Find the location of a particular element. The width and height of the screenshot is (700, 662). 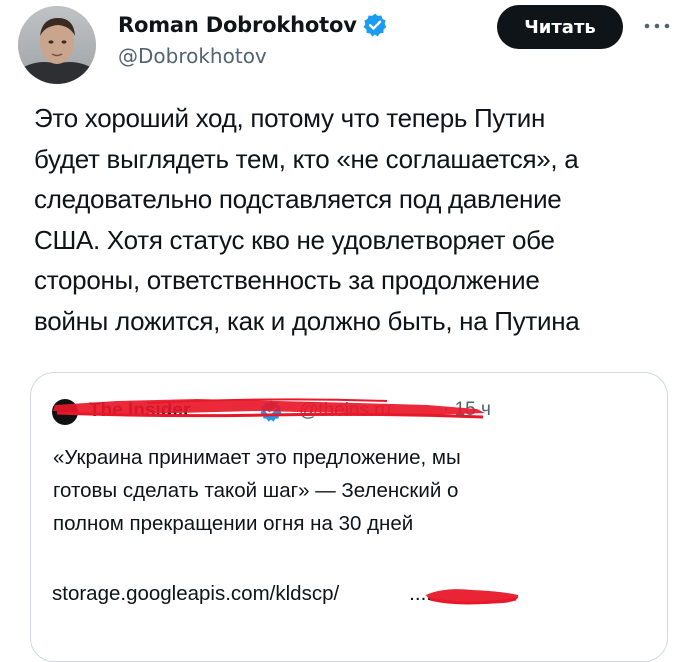

follow-button: Читать is located at coordinates (560, 27).